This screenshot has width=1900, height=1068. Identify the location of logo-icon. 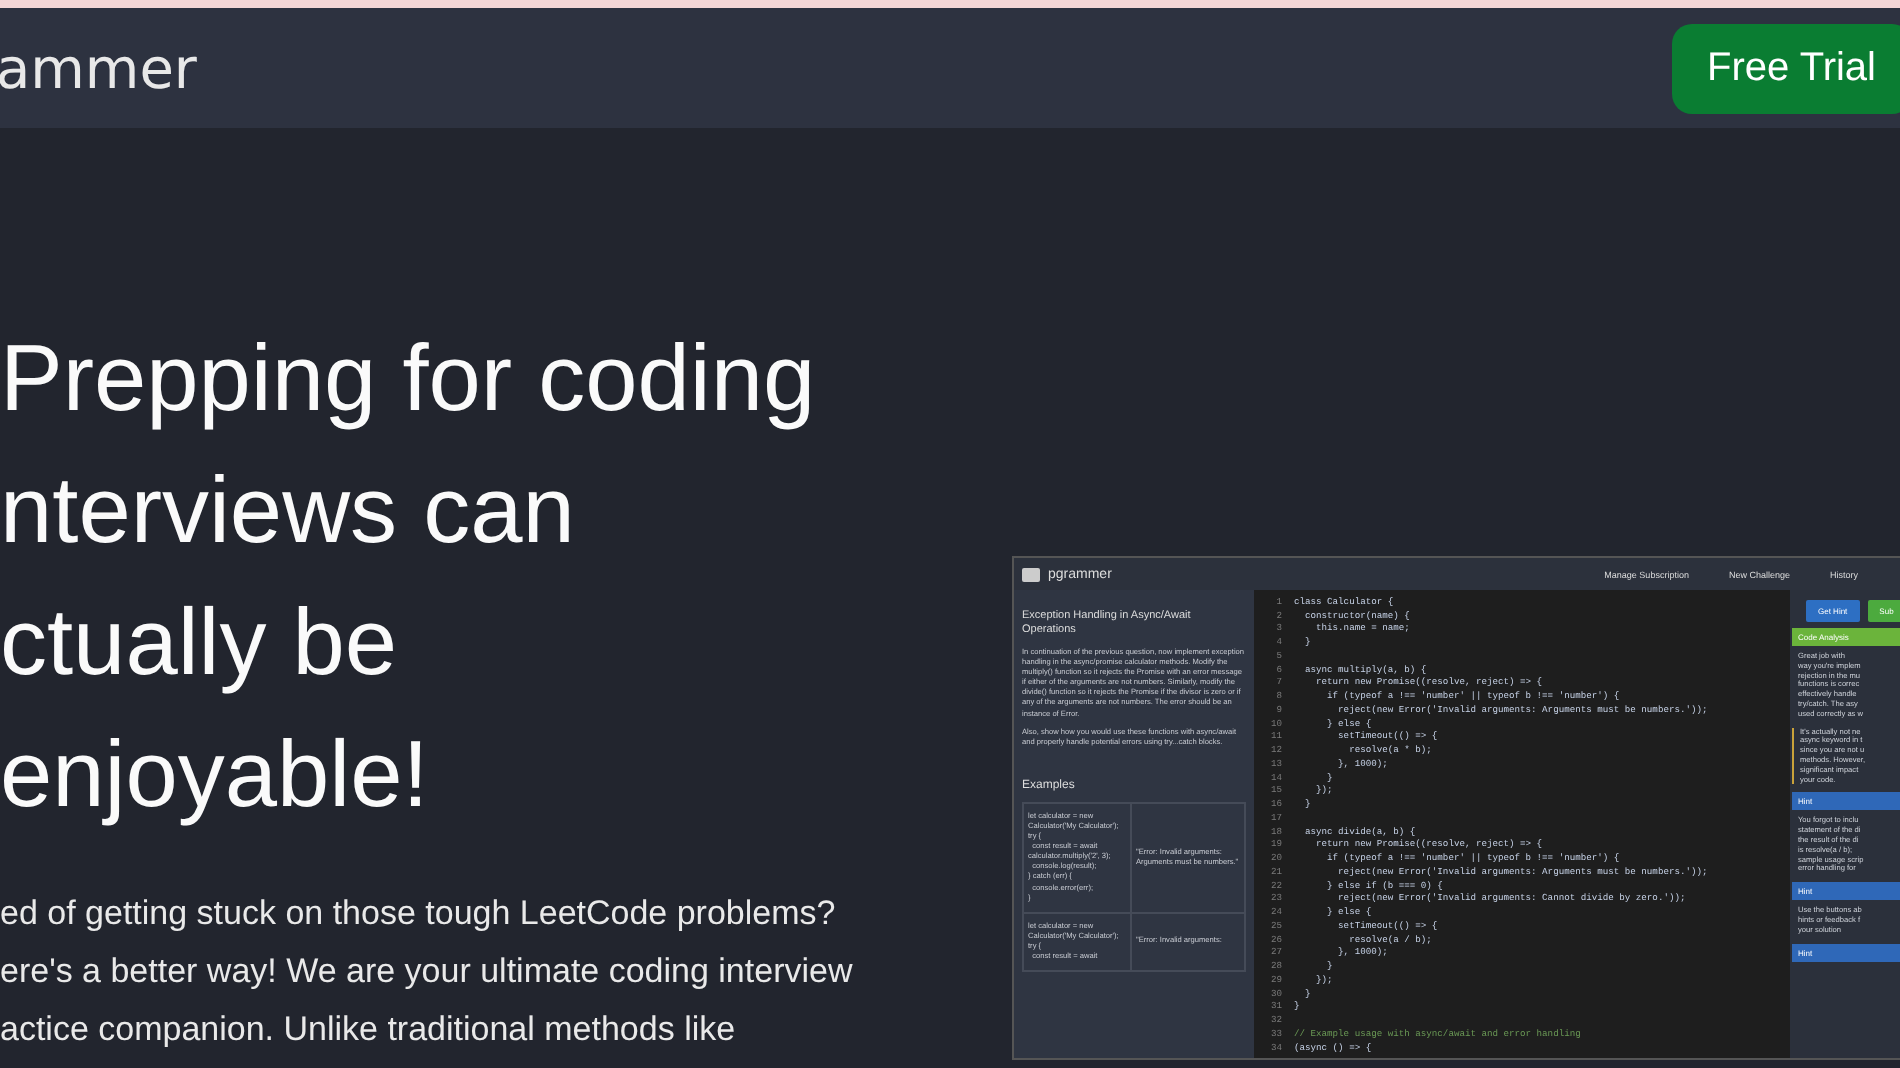
(1031, 574).